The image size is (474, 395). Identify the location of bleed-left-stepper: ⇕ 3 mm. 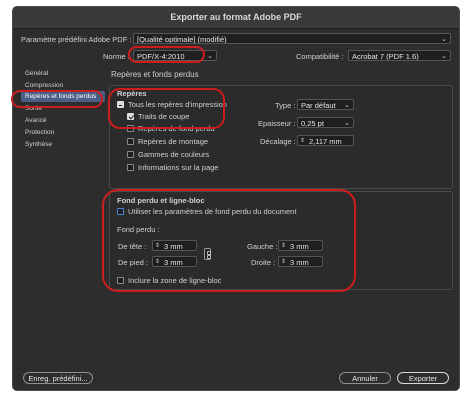
(300, 245).